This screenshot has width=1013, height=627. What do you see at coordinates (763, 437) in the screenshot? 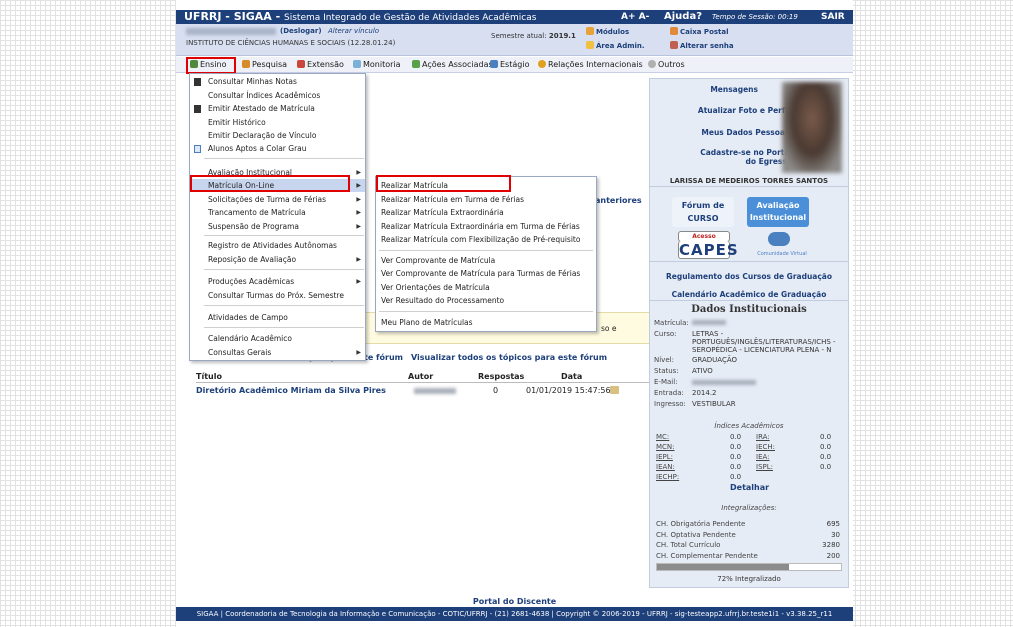
I see `index-label: IRA:` at bounding box center [763, 437].